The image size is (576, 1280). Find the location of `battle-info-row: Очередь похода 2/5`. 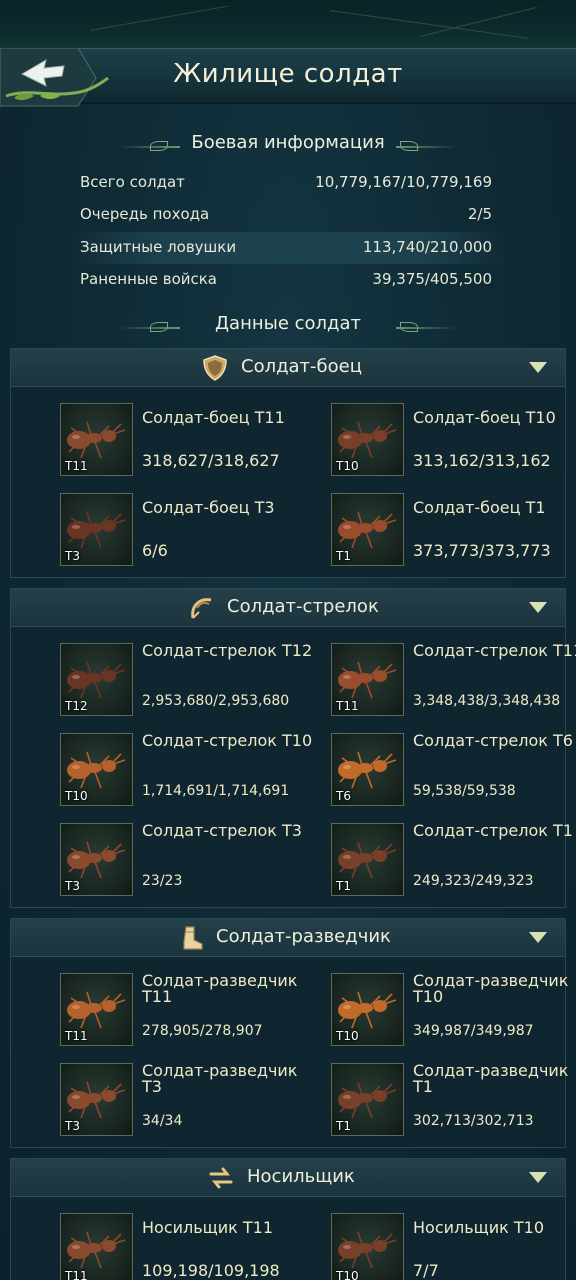

battle-info-row: Очередь похода 2/5 is located at coordinates (289, 215).